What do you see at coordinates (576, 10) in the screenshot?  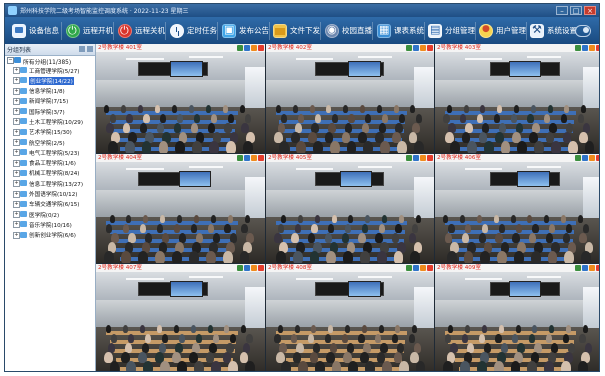 I see `maximize-icon: □` at bounding box center [576, 10].